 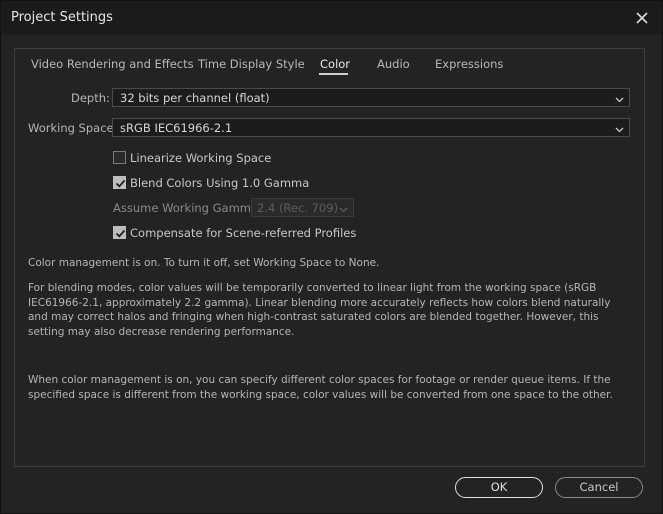 I want to click on assume-gamma-label: Assume Working Gamma:, so click(x=187, y=208).